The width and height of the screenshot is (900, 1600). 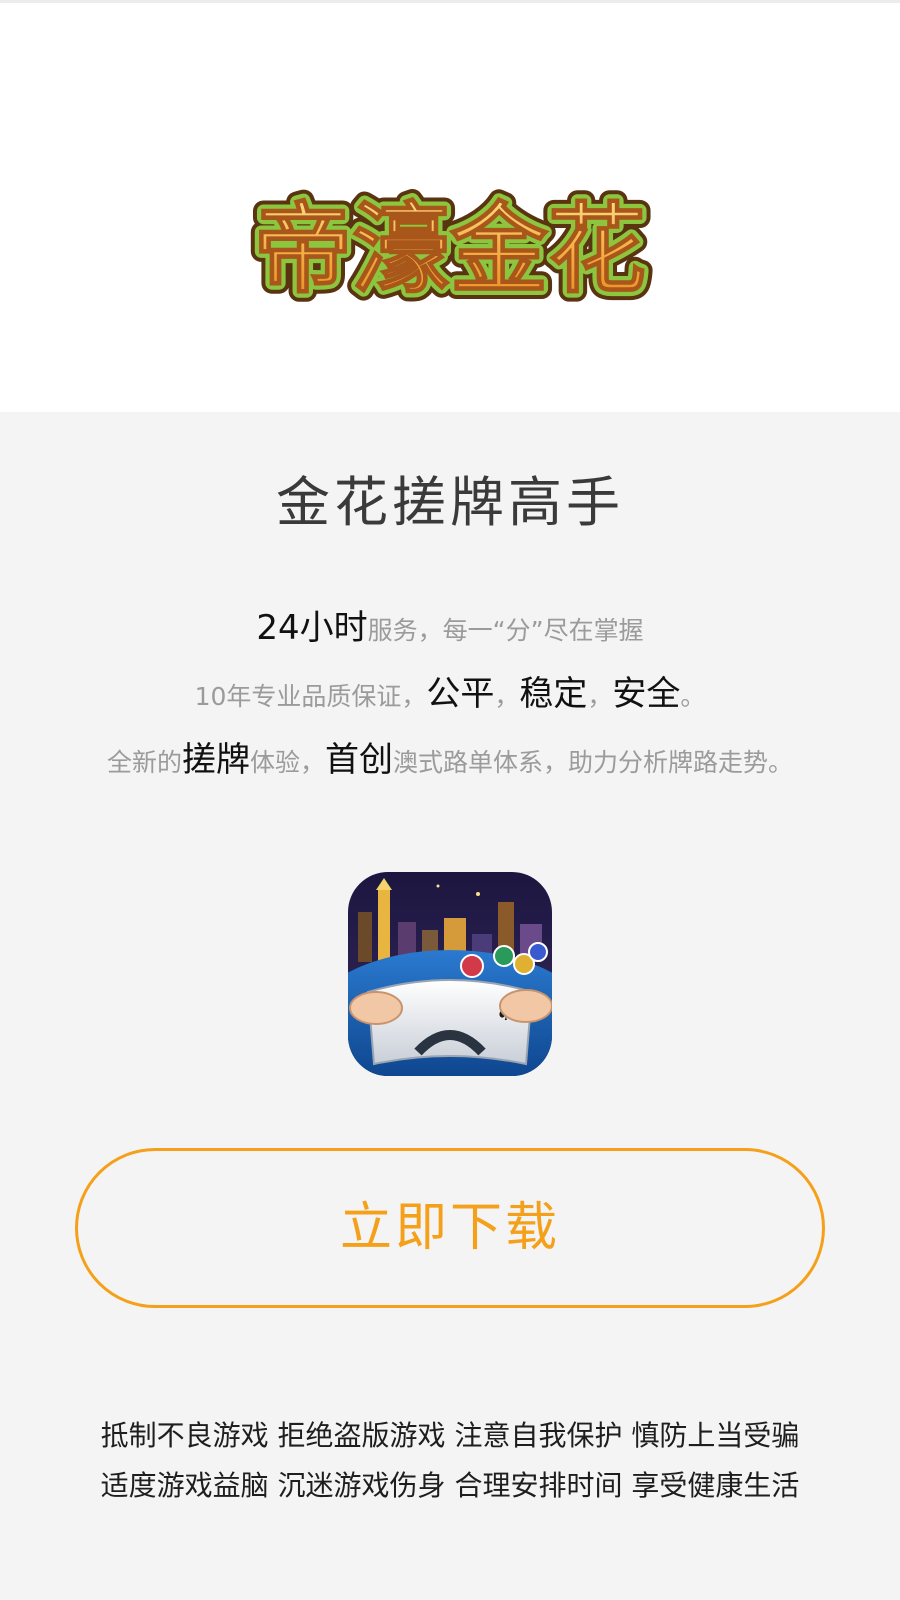 I want to click on tagline-experience: 全新的搓牌体验，首创澳式路单体系，助力分析牌路走势。, so click(x=450, y=761).